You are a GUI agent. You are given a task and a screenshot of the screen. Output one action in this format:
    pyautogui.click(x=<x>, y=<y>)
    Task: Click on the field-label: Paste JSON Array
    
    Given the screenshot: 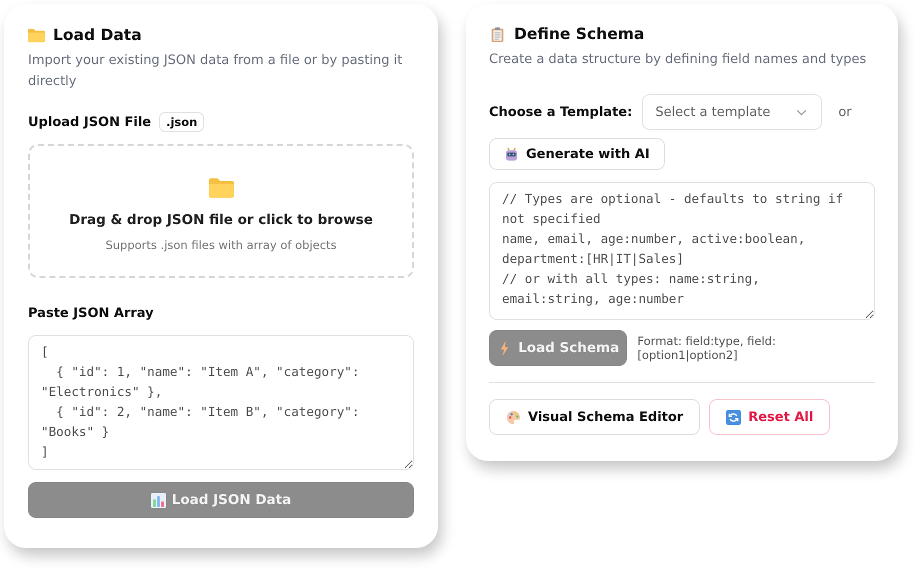 What is the action you would take?
    pyautogui.click(x=91, y=313)
    